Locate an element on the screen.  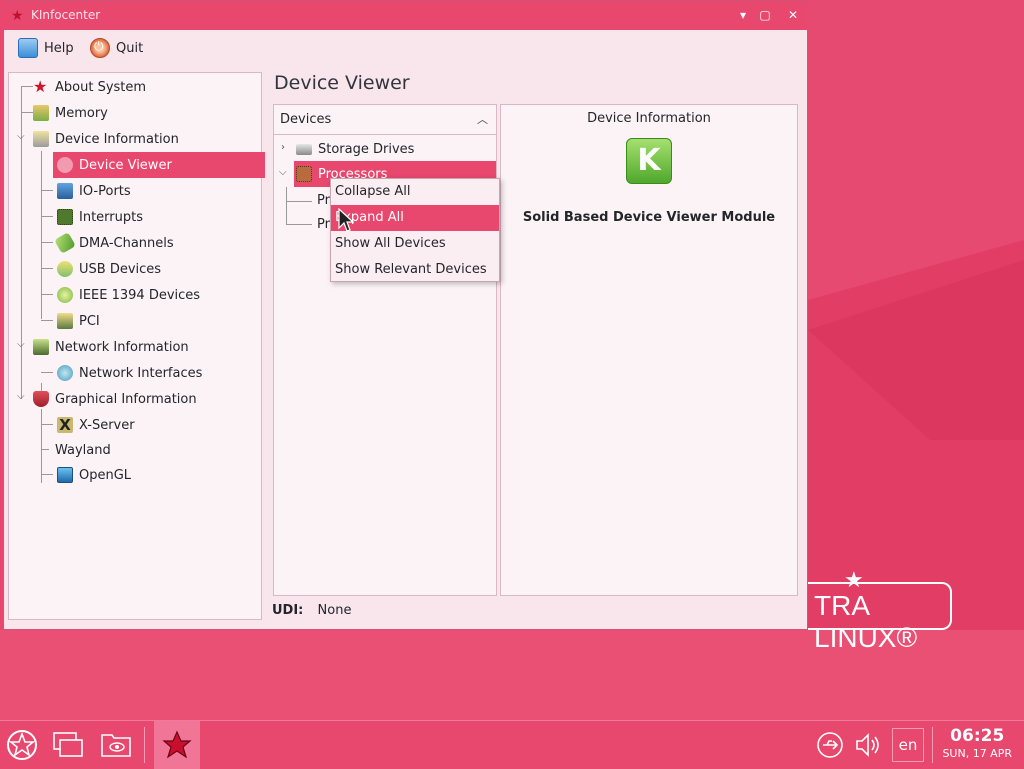
sidebar-item-label: Network Interfaces is located at coordinates (141, 373).